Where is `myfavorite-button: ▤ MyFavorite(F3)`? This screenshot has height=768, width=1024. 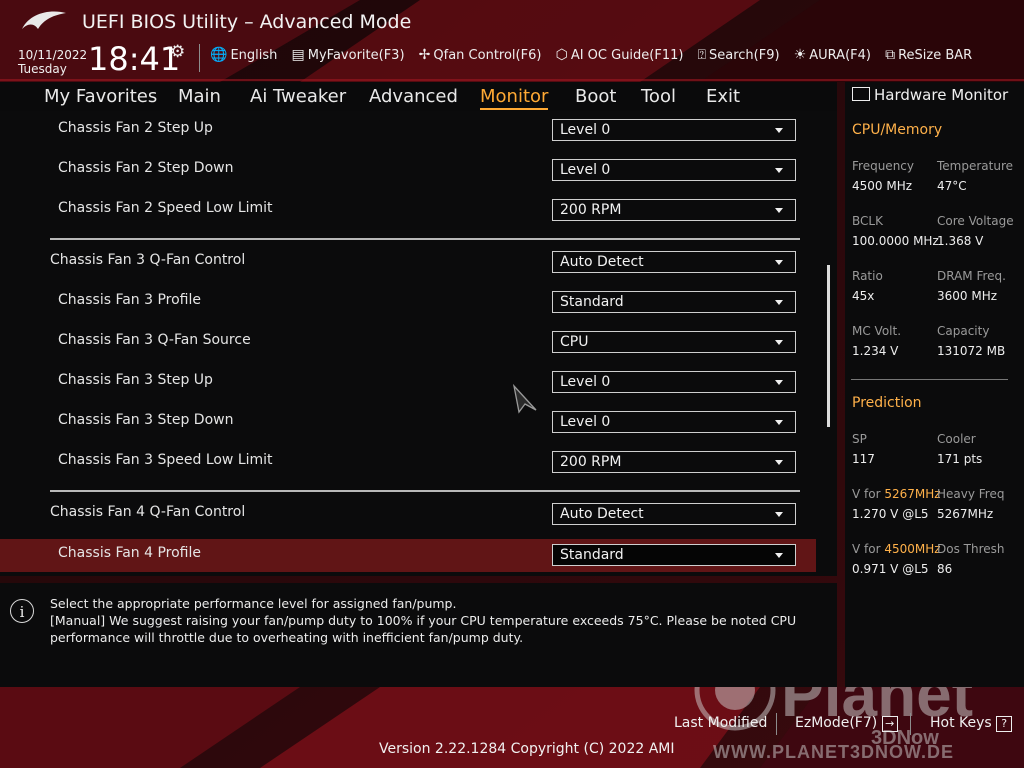 myfavorite-button: ▤ MyFavorite(F3) is located at coordinates (348, 55).